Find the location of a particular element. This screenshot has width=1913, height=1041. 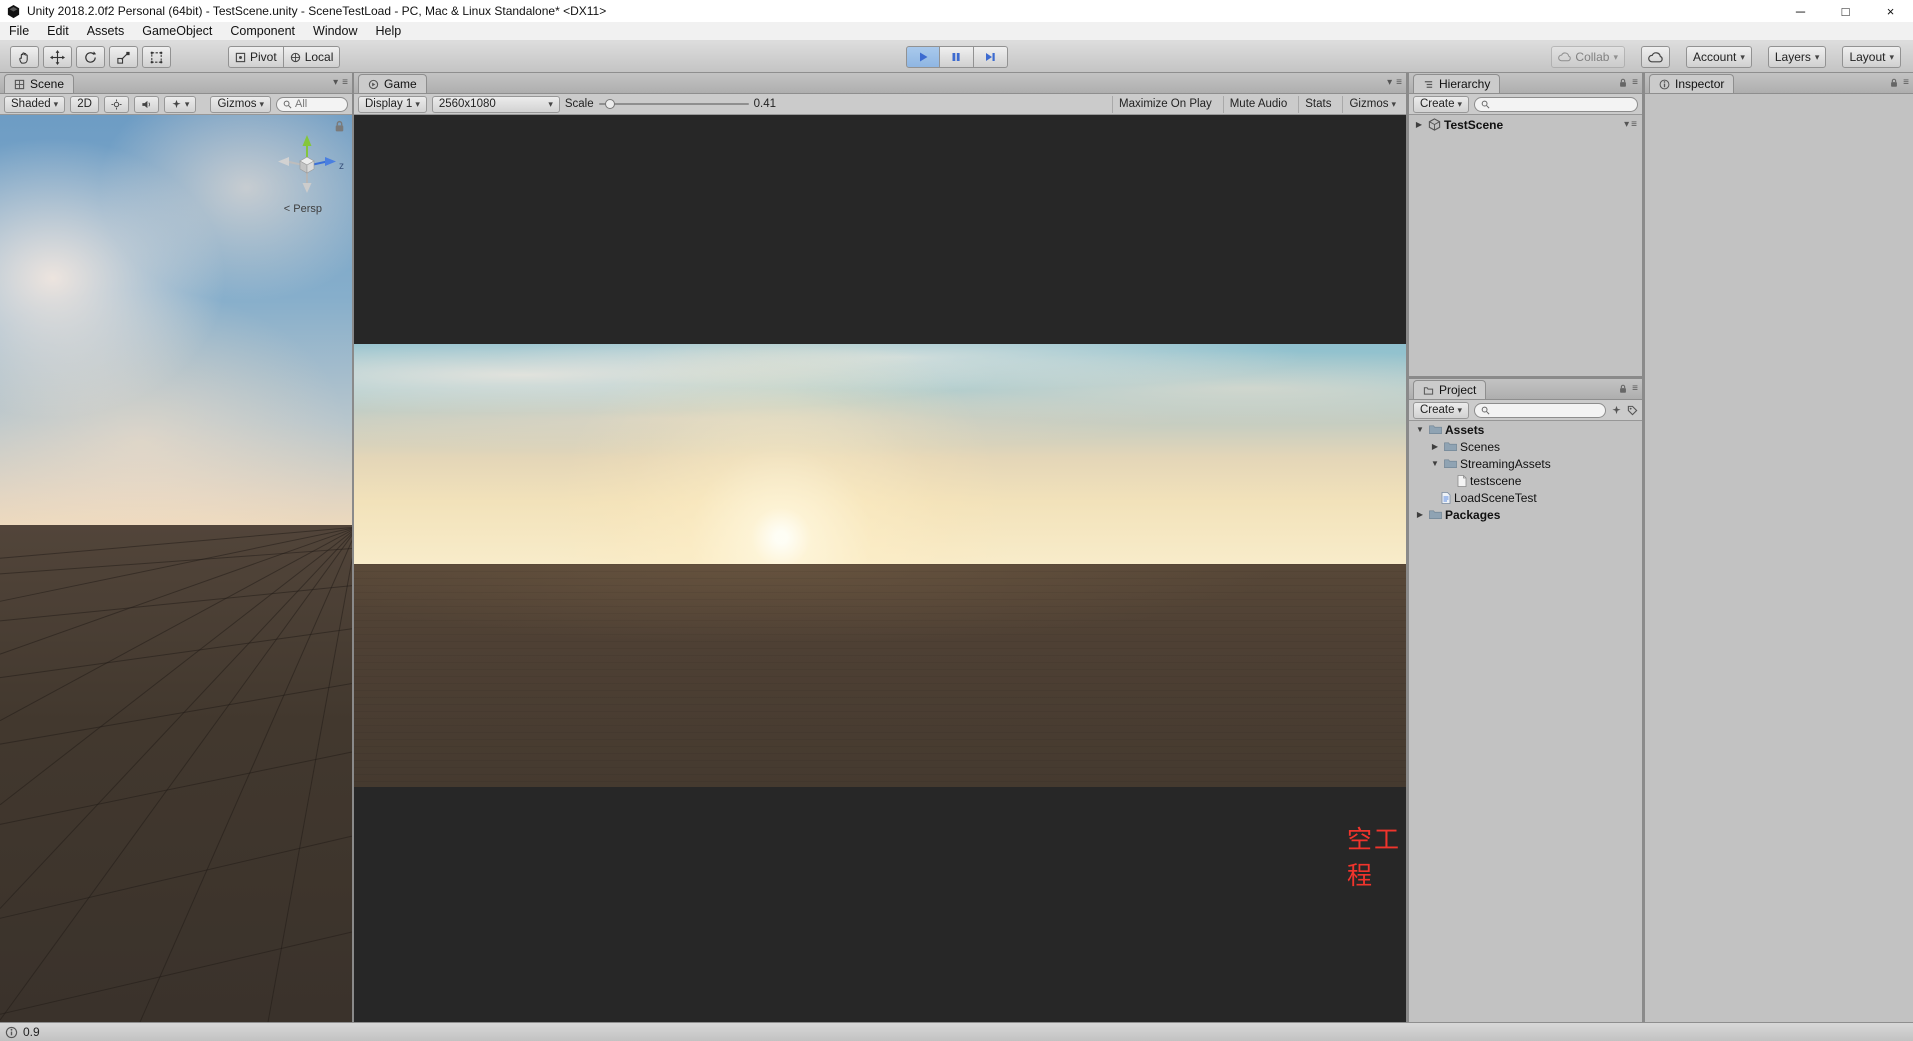

step-icon is located at coordinates (990, 57).